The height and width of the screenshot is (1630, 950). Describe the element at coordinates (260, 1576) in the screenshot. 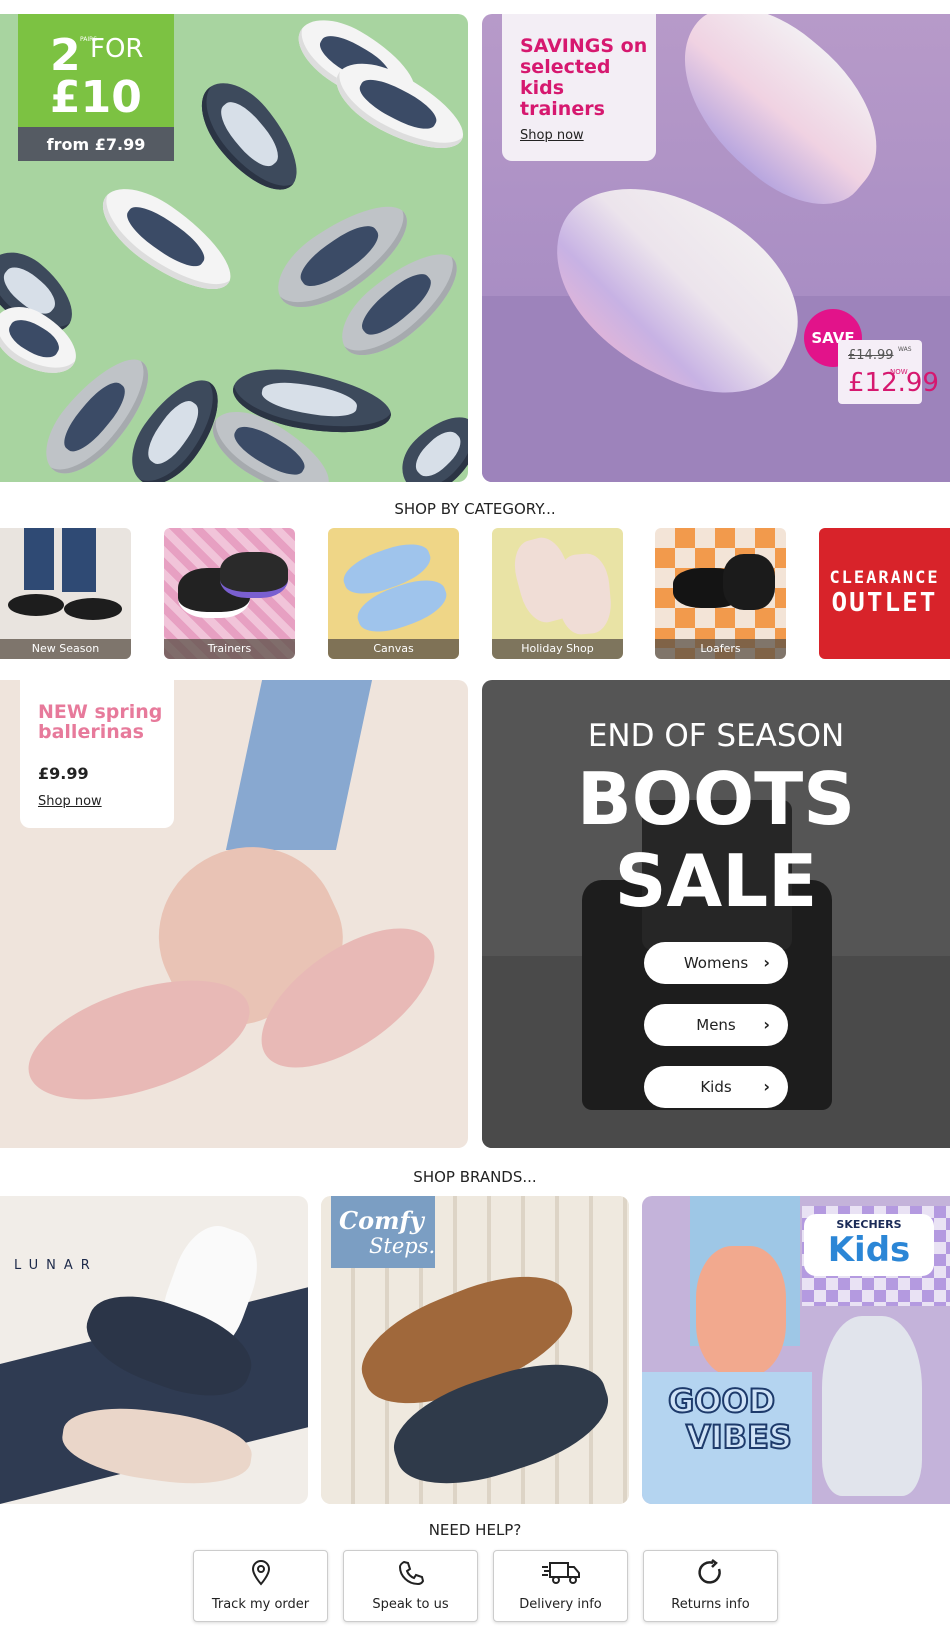

I see `location-pin-icon` at that location.